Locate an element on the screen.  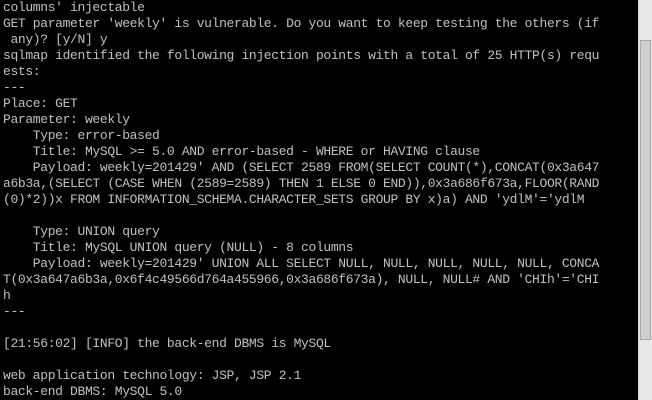
console-line: ests: is located at coordinates (22, 71).